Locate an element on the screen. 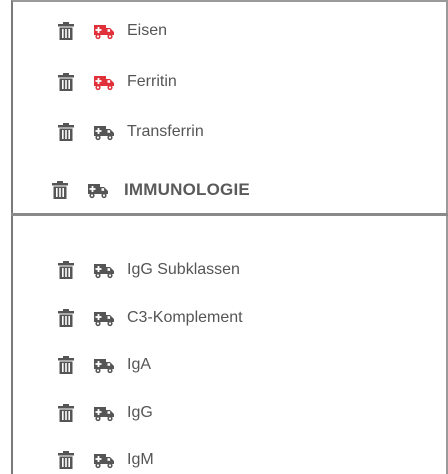  section-divider is located at coordinates (229, 214).